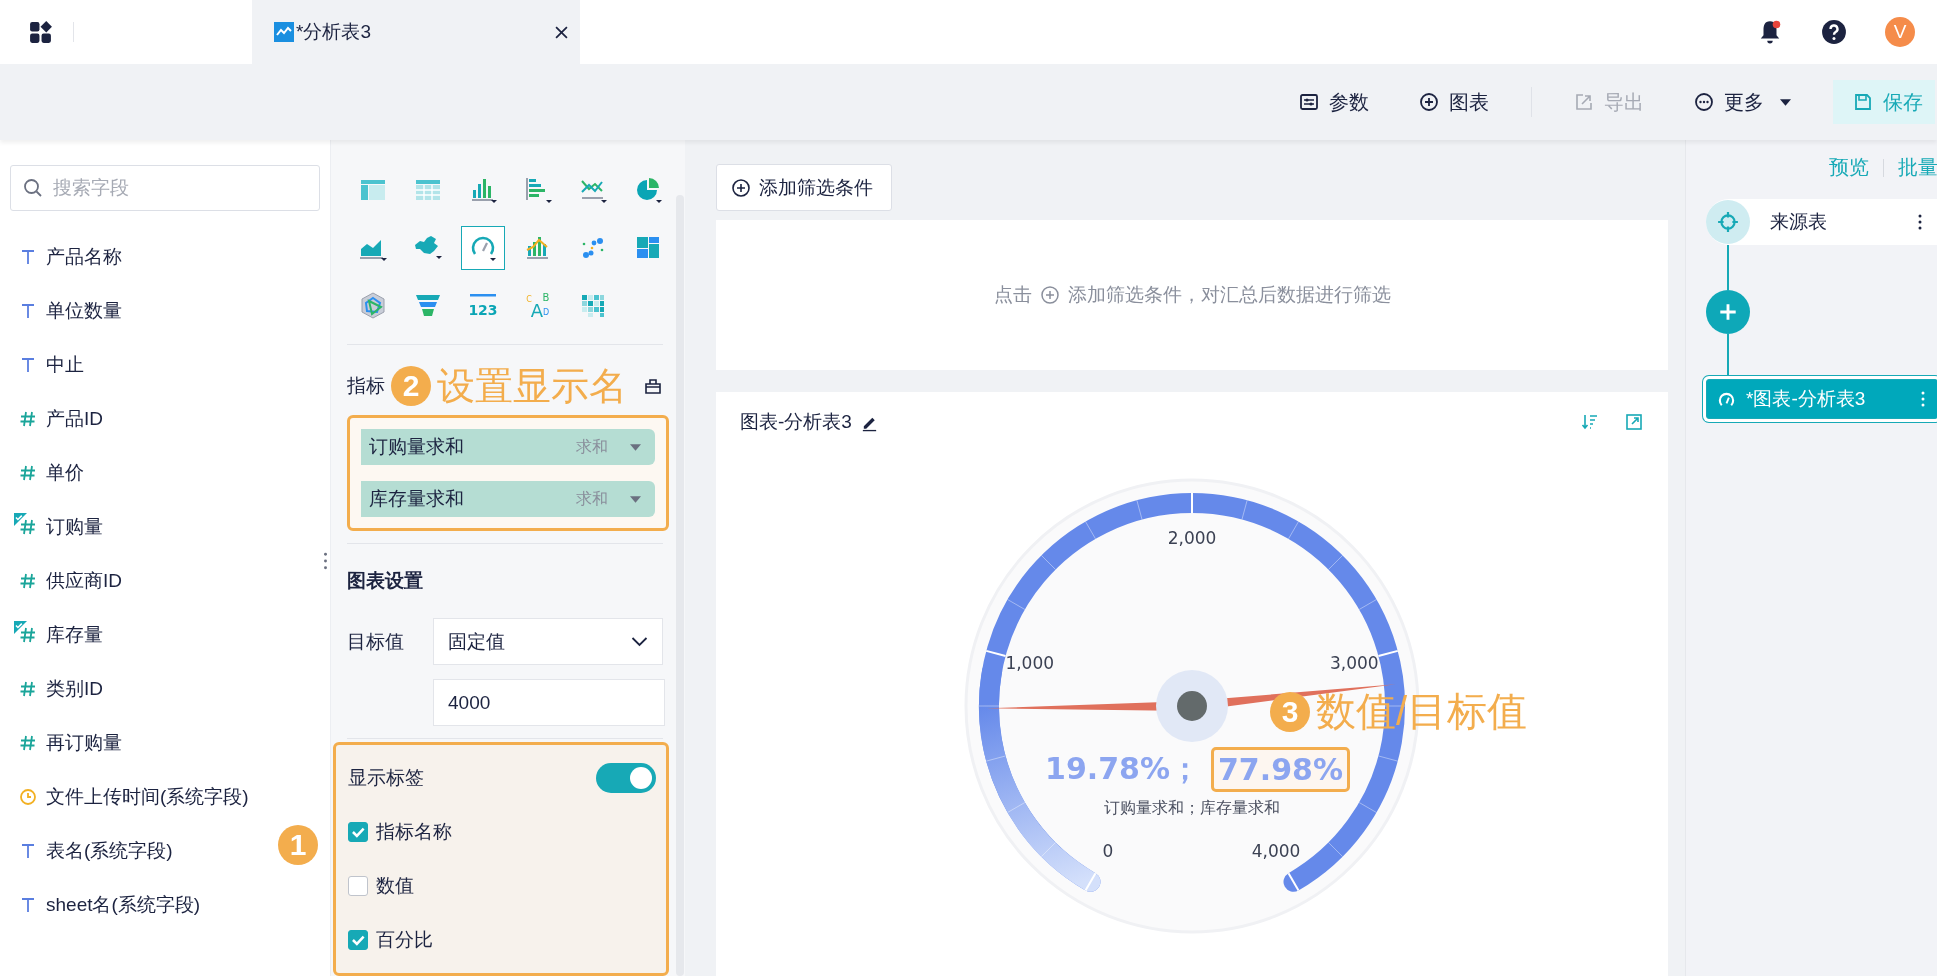 This screenshot has width=1937, height=976. What do you see at coordinates (561, 32) in the screenshot?
I see `close-icon` at bounding box center [561, 32].